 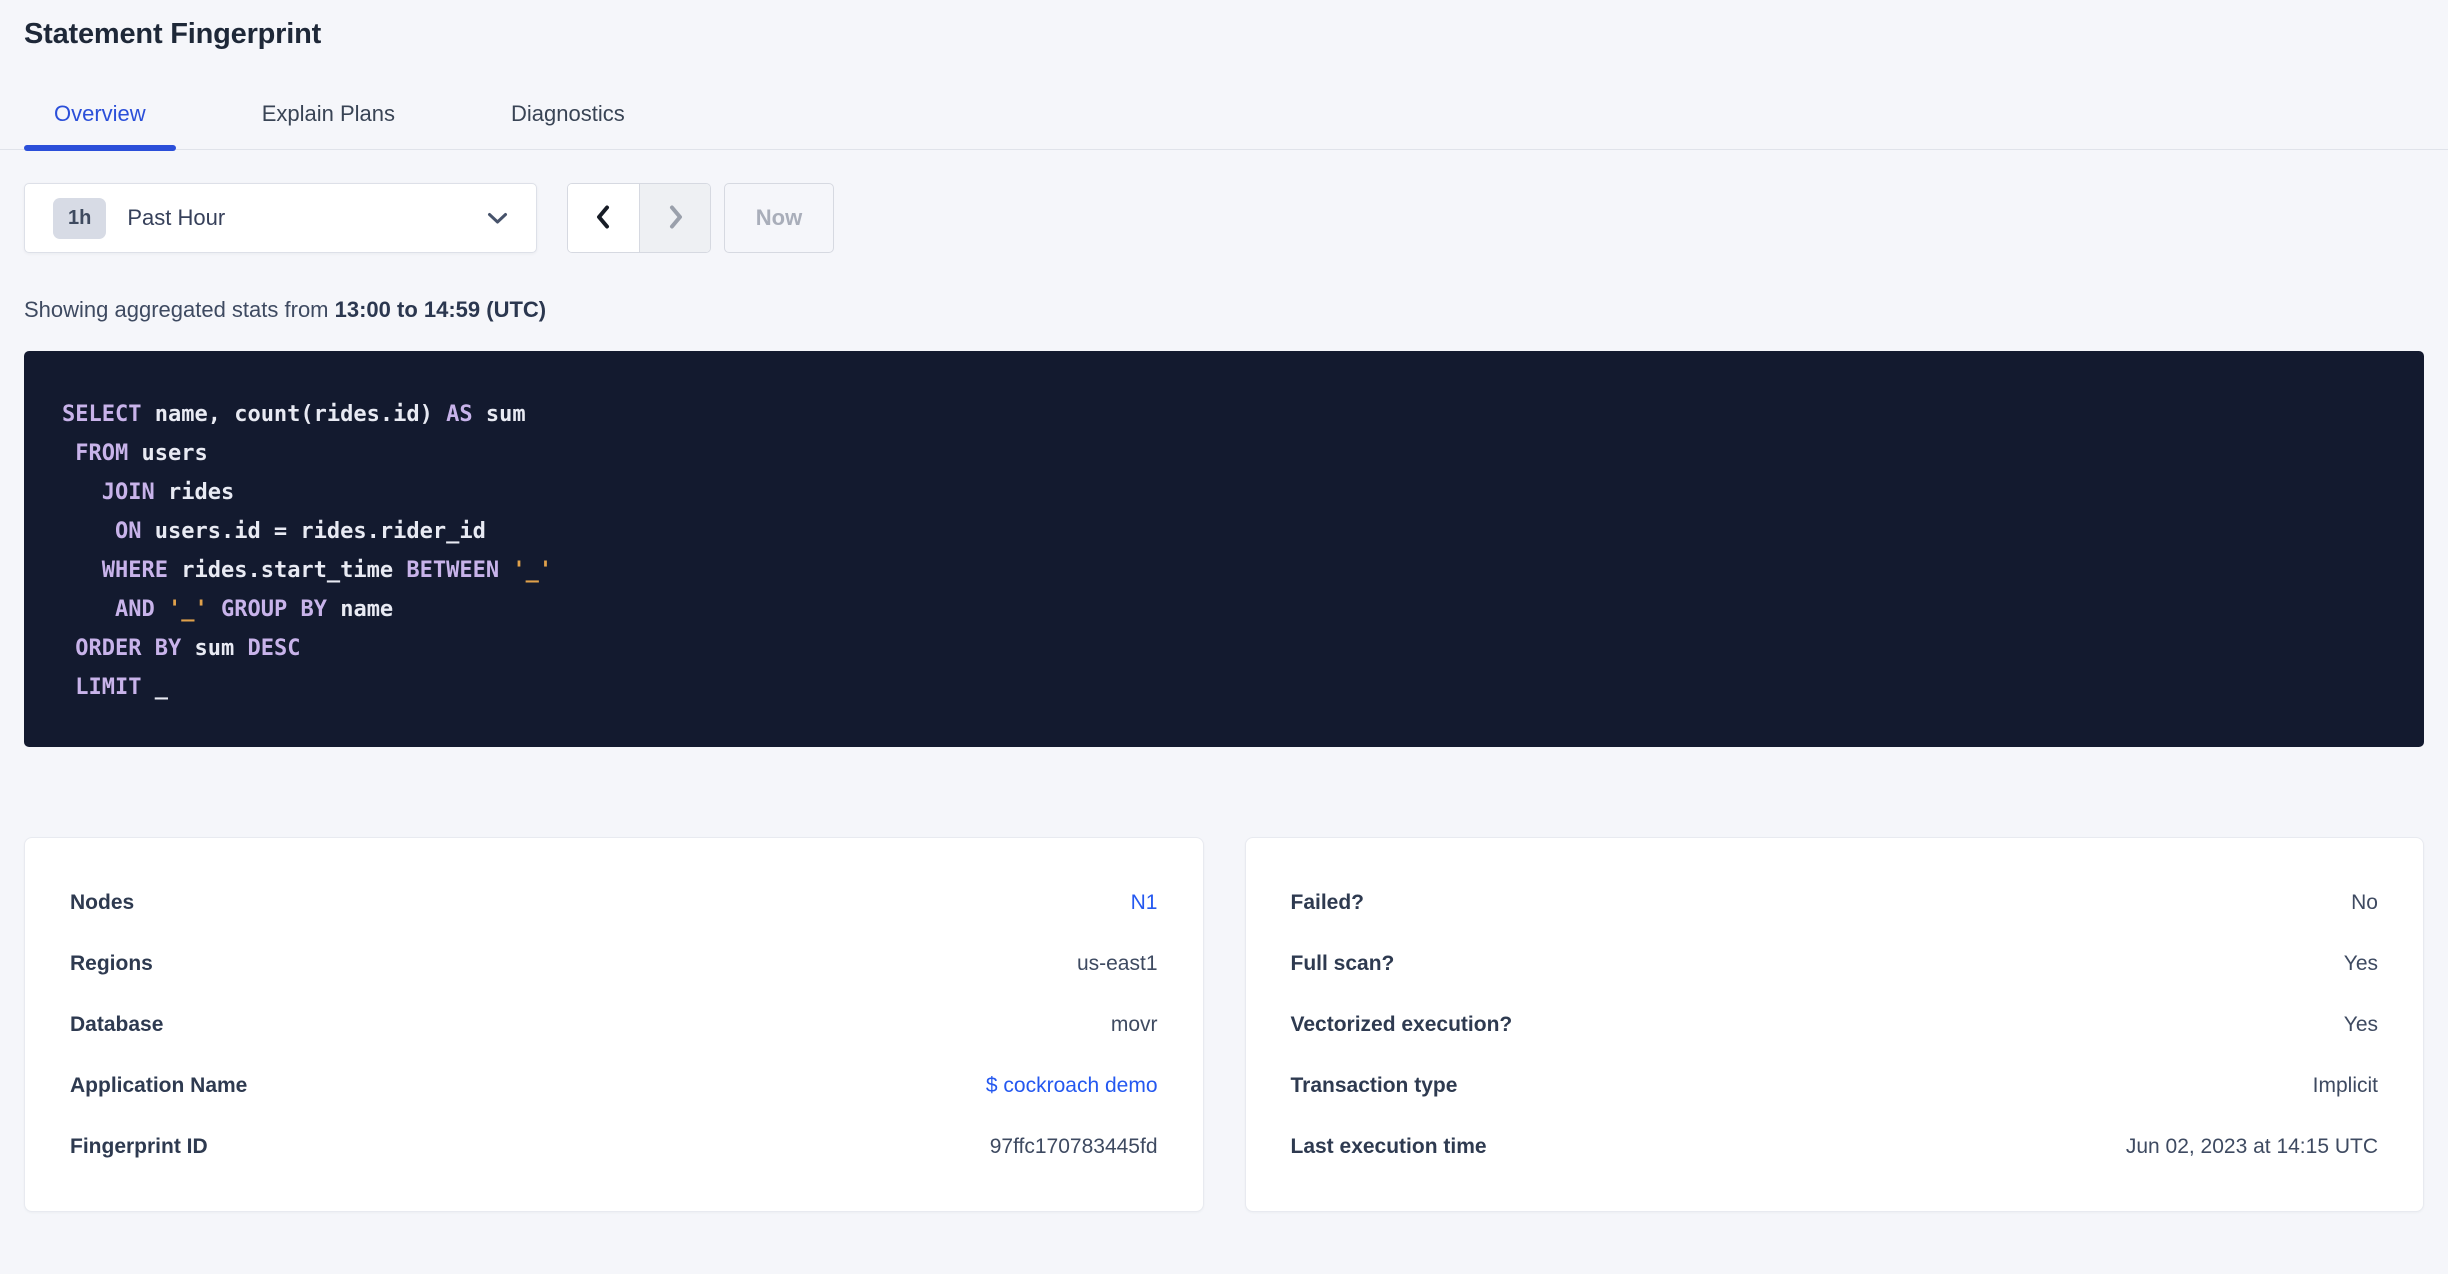 What do you see at coordinates (440, 309) in the screenshot?
I see `stats-line-range: 13:00 to 14:59 (UTC)` at bounding box center [440, 309].